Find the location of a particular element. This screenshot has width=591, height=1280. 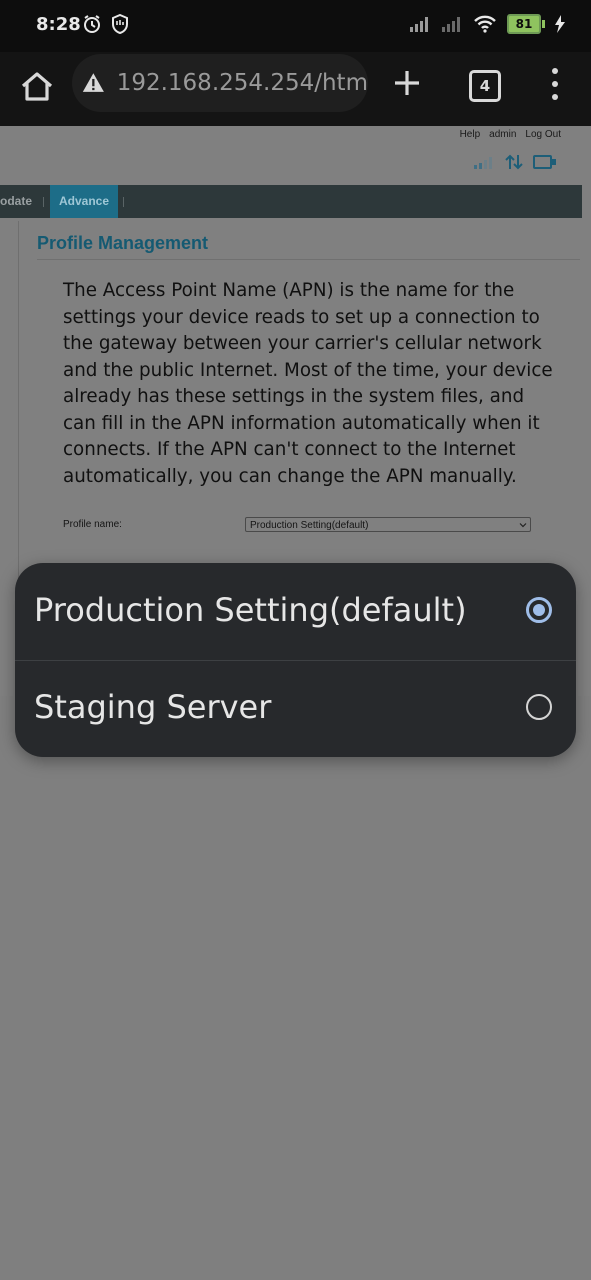

status-right-icons: 81 is located at coordinates (487, 24).